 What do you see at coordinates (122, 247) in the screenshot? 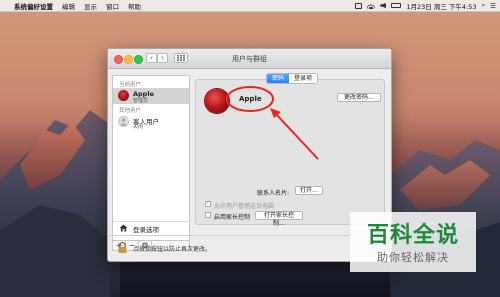
I see `lock-icon` at bounding box center [122, 247].